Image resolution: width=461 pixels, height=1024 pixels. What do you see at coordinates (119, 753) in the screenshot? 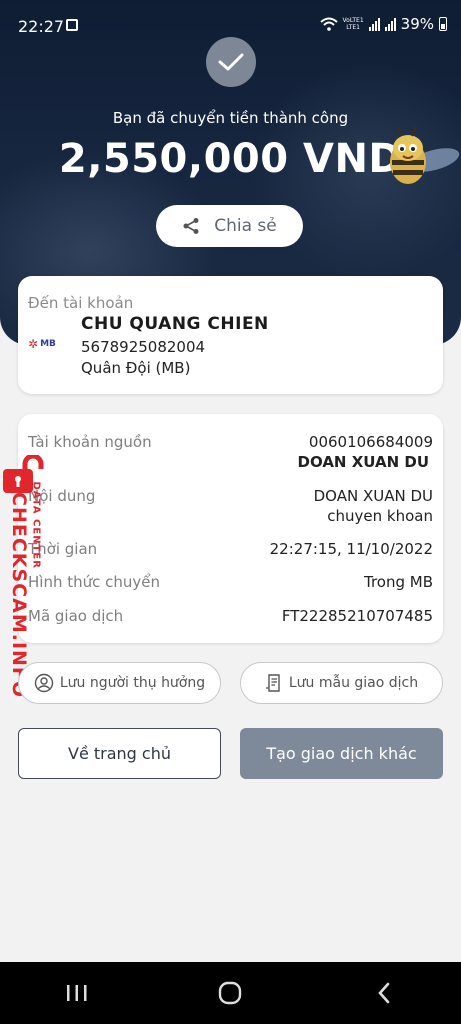
I see `home-button: Về trang chủ` at bounding box center [119, 753].